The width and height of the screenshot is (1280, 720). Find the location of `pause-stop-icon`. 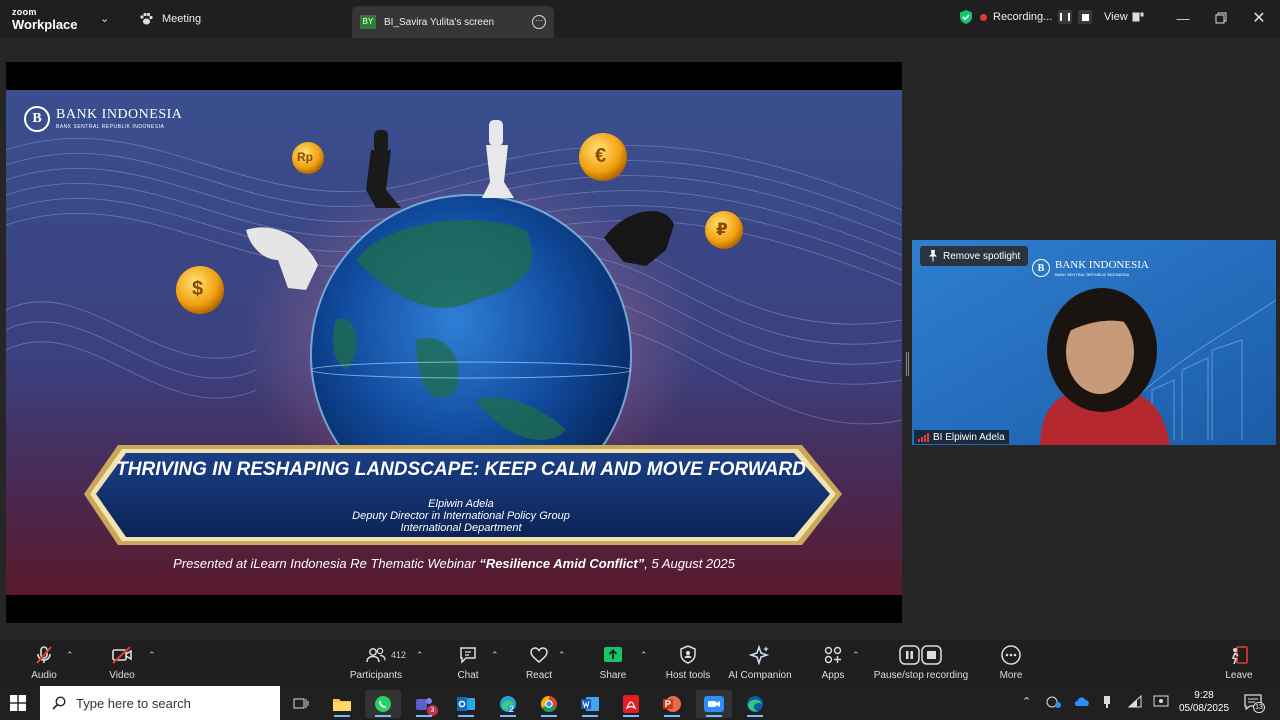

pause-stop-icon is located at coordinates (920, 655).